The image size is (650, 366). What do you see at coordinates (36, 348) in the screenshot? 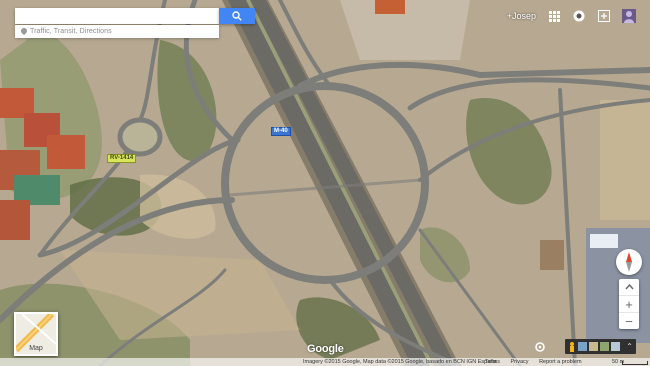
I see `layer-label: Map` at bounding box center [36, 348].